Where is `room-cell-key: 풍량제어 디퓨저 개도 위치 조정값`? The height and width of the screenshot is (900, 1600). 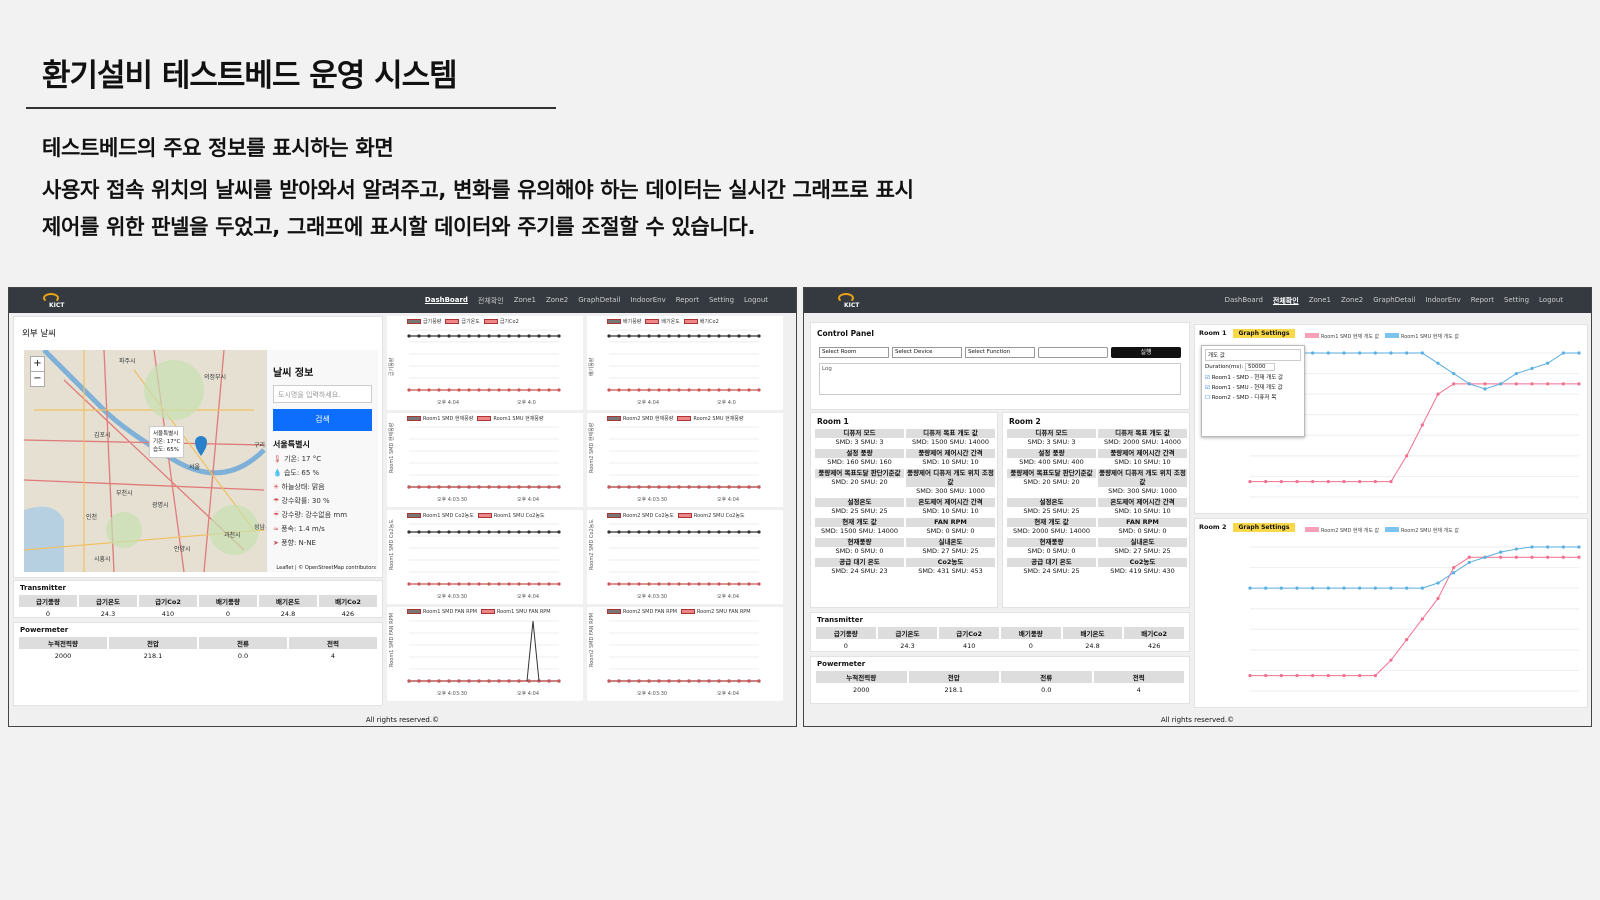 room-cell-key: 풍량제어 디퓨저 개도 위치 조정값 is located at coordinates (950, 478).